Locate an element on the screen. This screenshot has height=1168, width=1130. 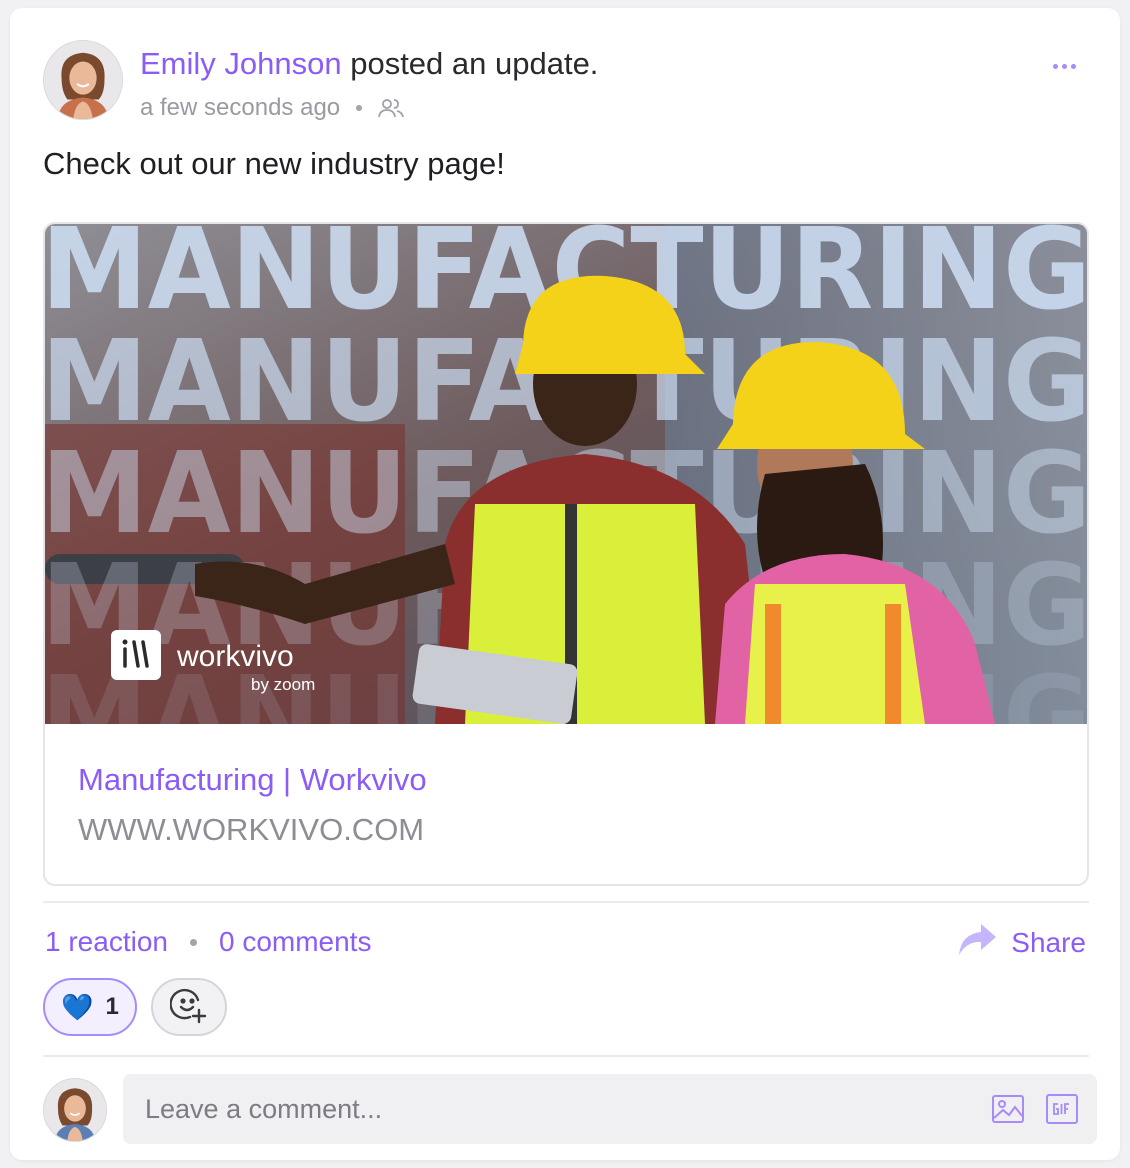
add-reaction-button is located at coordinates (189, 1007).